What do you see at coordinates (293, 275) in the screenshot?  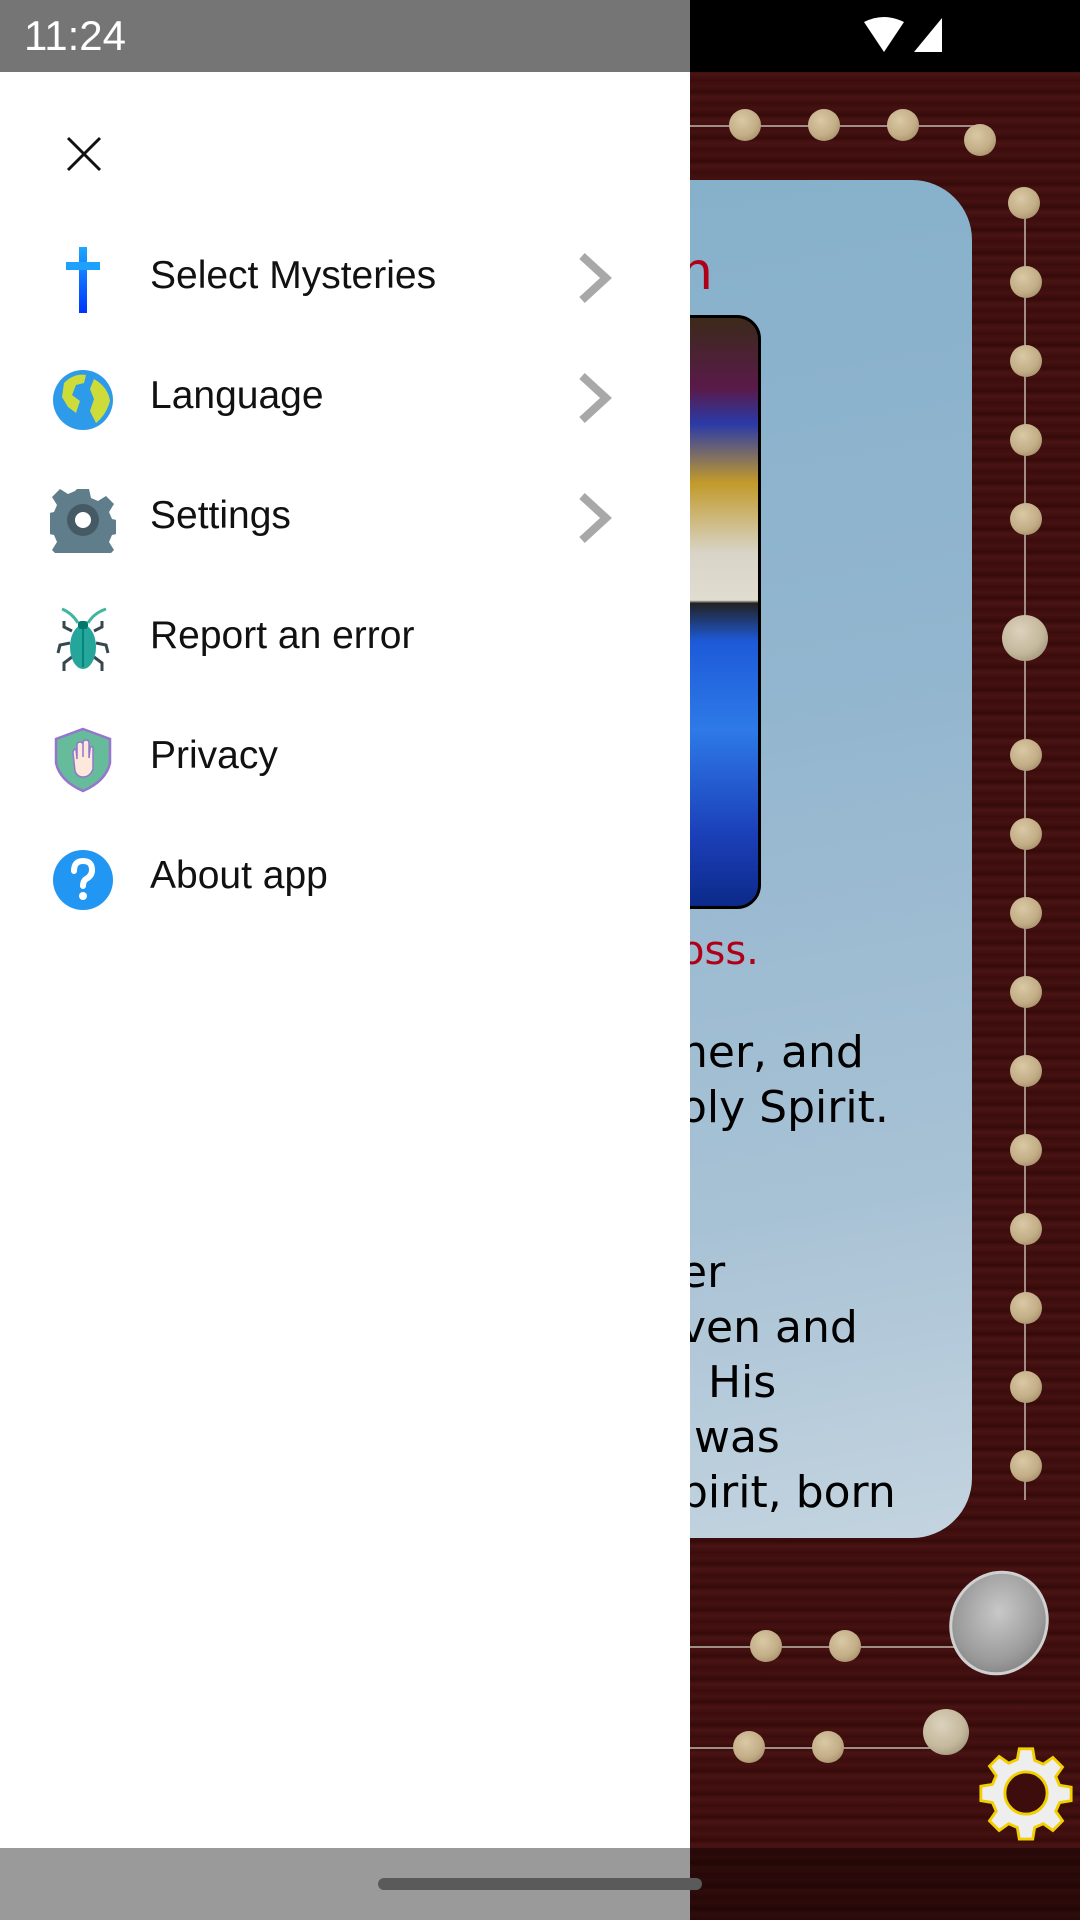 I see `menu-item-label: Select Mysteries` at bounding box center [293, 275].